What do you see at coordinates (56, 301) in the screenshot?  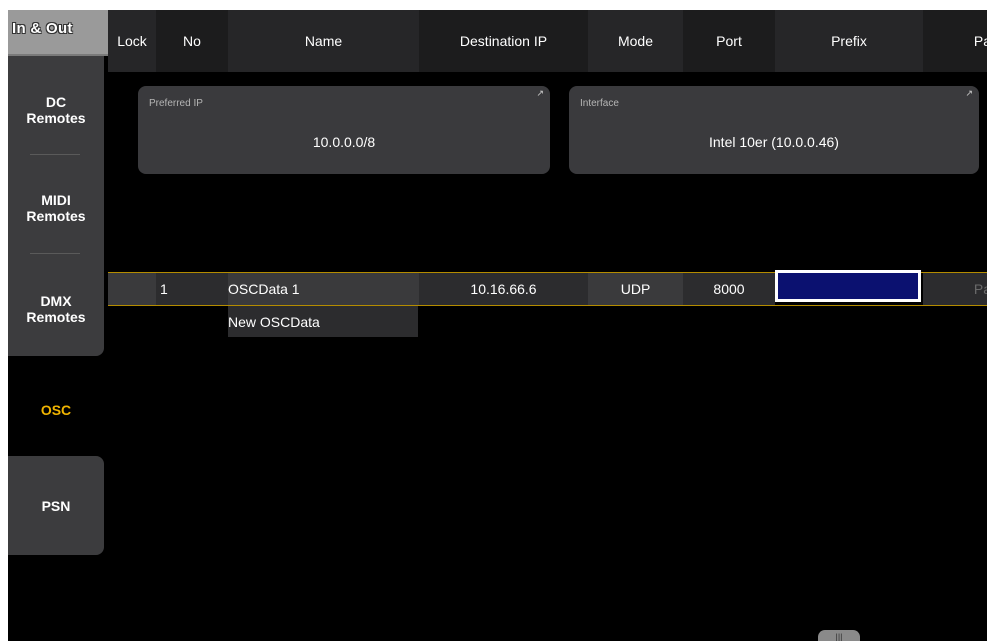 I see `sidebar-item-label: DMX` at bounding box center [56, 301].